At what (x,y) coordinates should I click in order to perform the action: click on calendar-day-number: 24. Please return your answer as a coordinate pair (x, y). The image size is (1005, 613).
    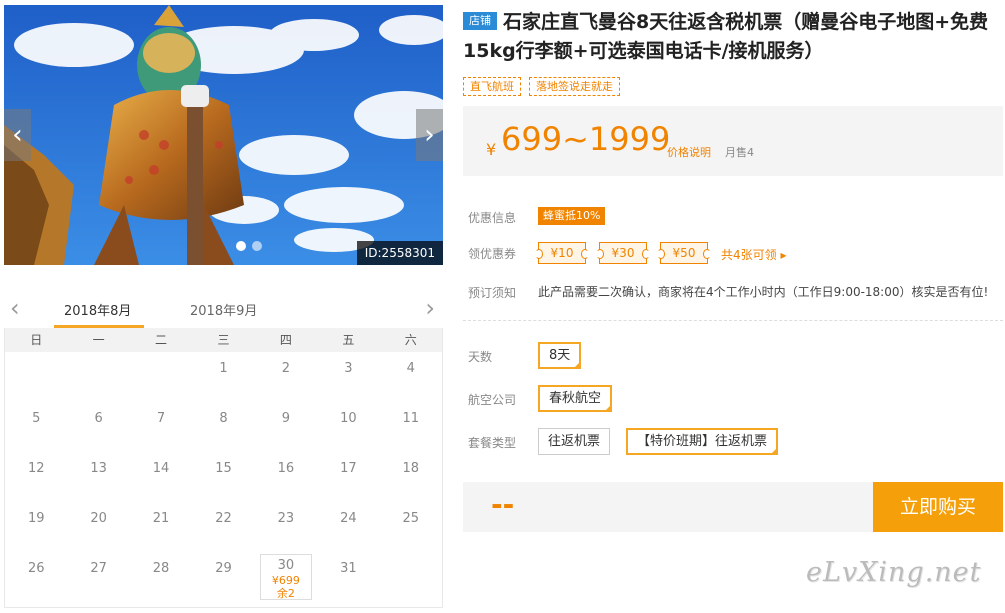
    Looking at the image, I should click on (348, 518).